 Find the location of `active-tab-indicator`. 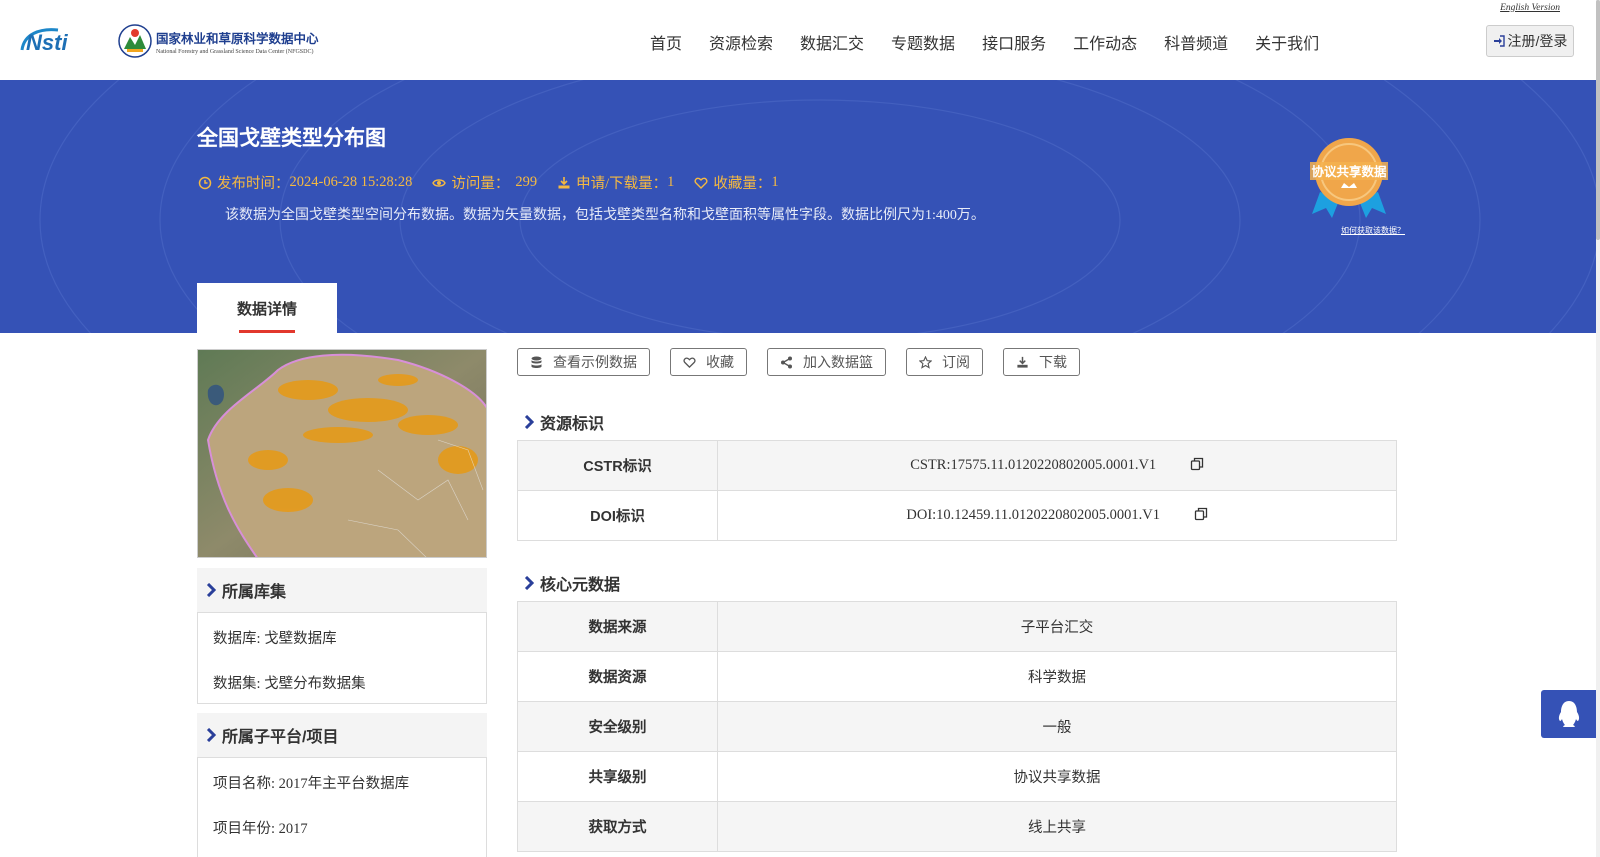

active-tab-indicator is located at coordinates (267, 331).